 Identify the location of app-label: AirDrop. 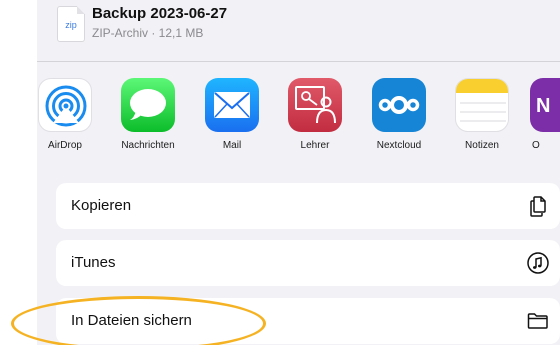
(65, 145).